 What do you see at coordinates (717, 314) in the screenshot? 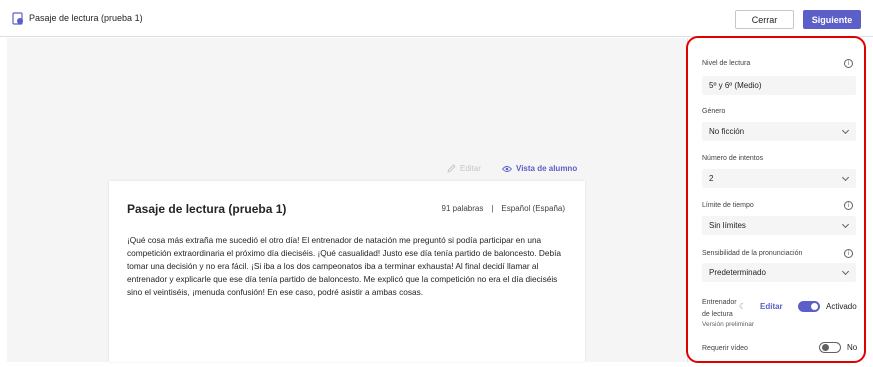
I see `reading-coach-label-line2: de lectura` at bounding box center [717, 314].